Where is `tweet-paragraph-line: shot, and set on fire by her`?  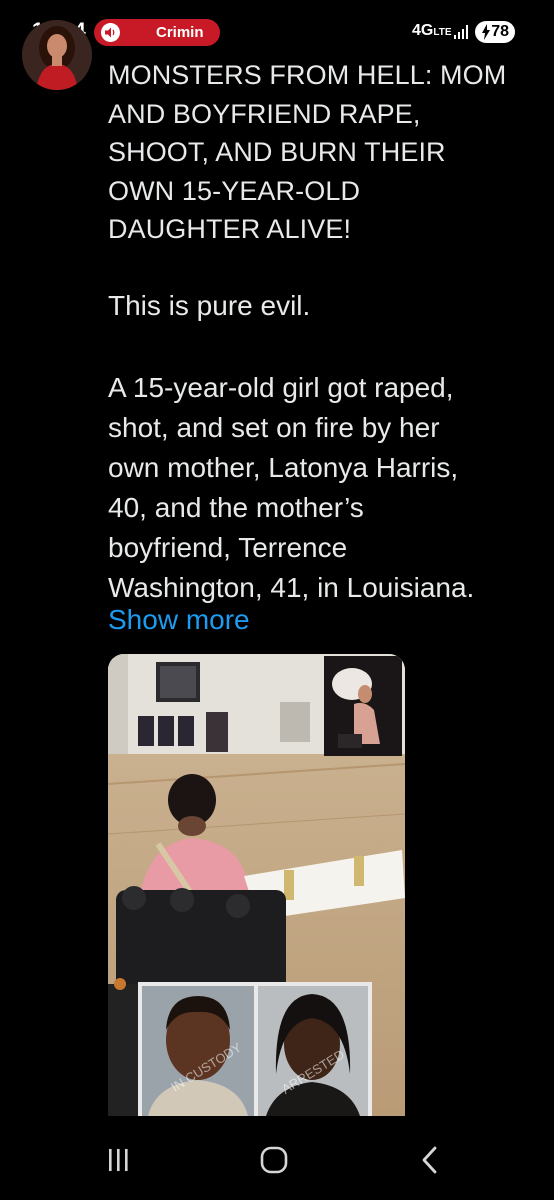
tweet-paragraph-line: shot, and set on fire by her is located at coordinates (274, 427).